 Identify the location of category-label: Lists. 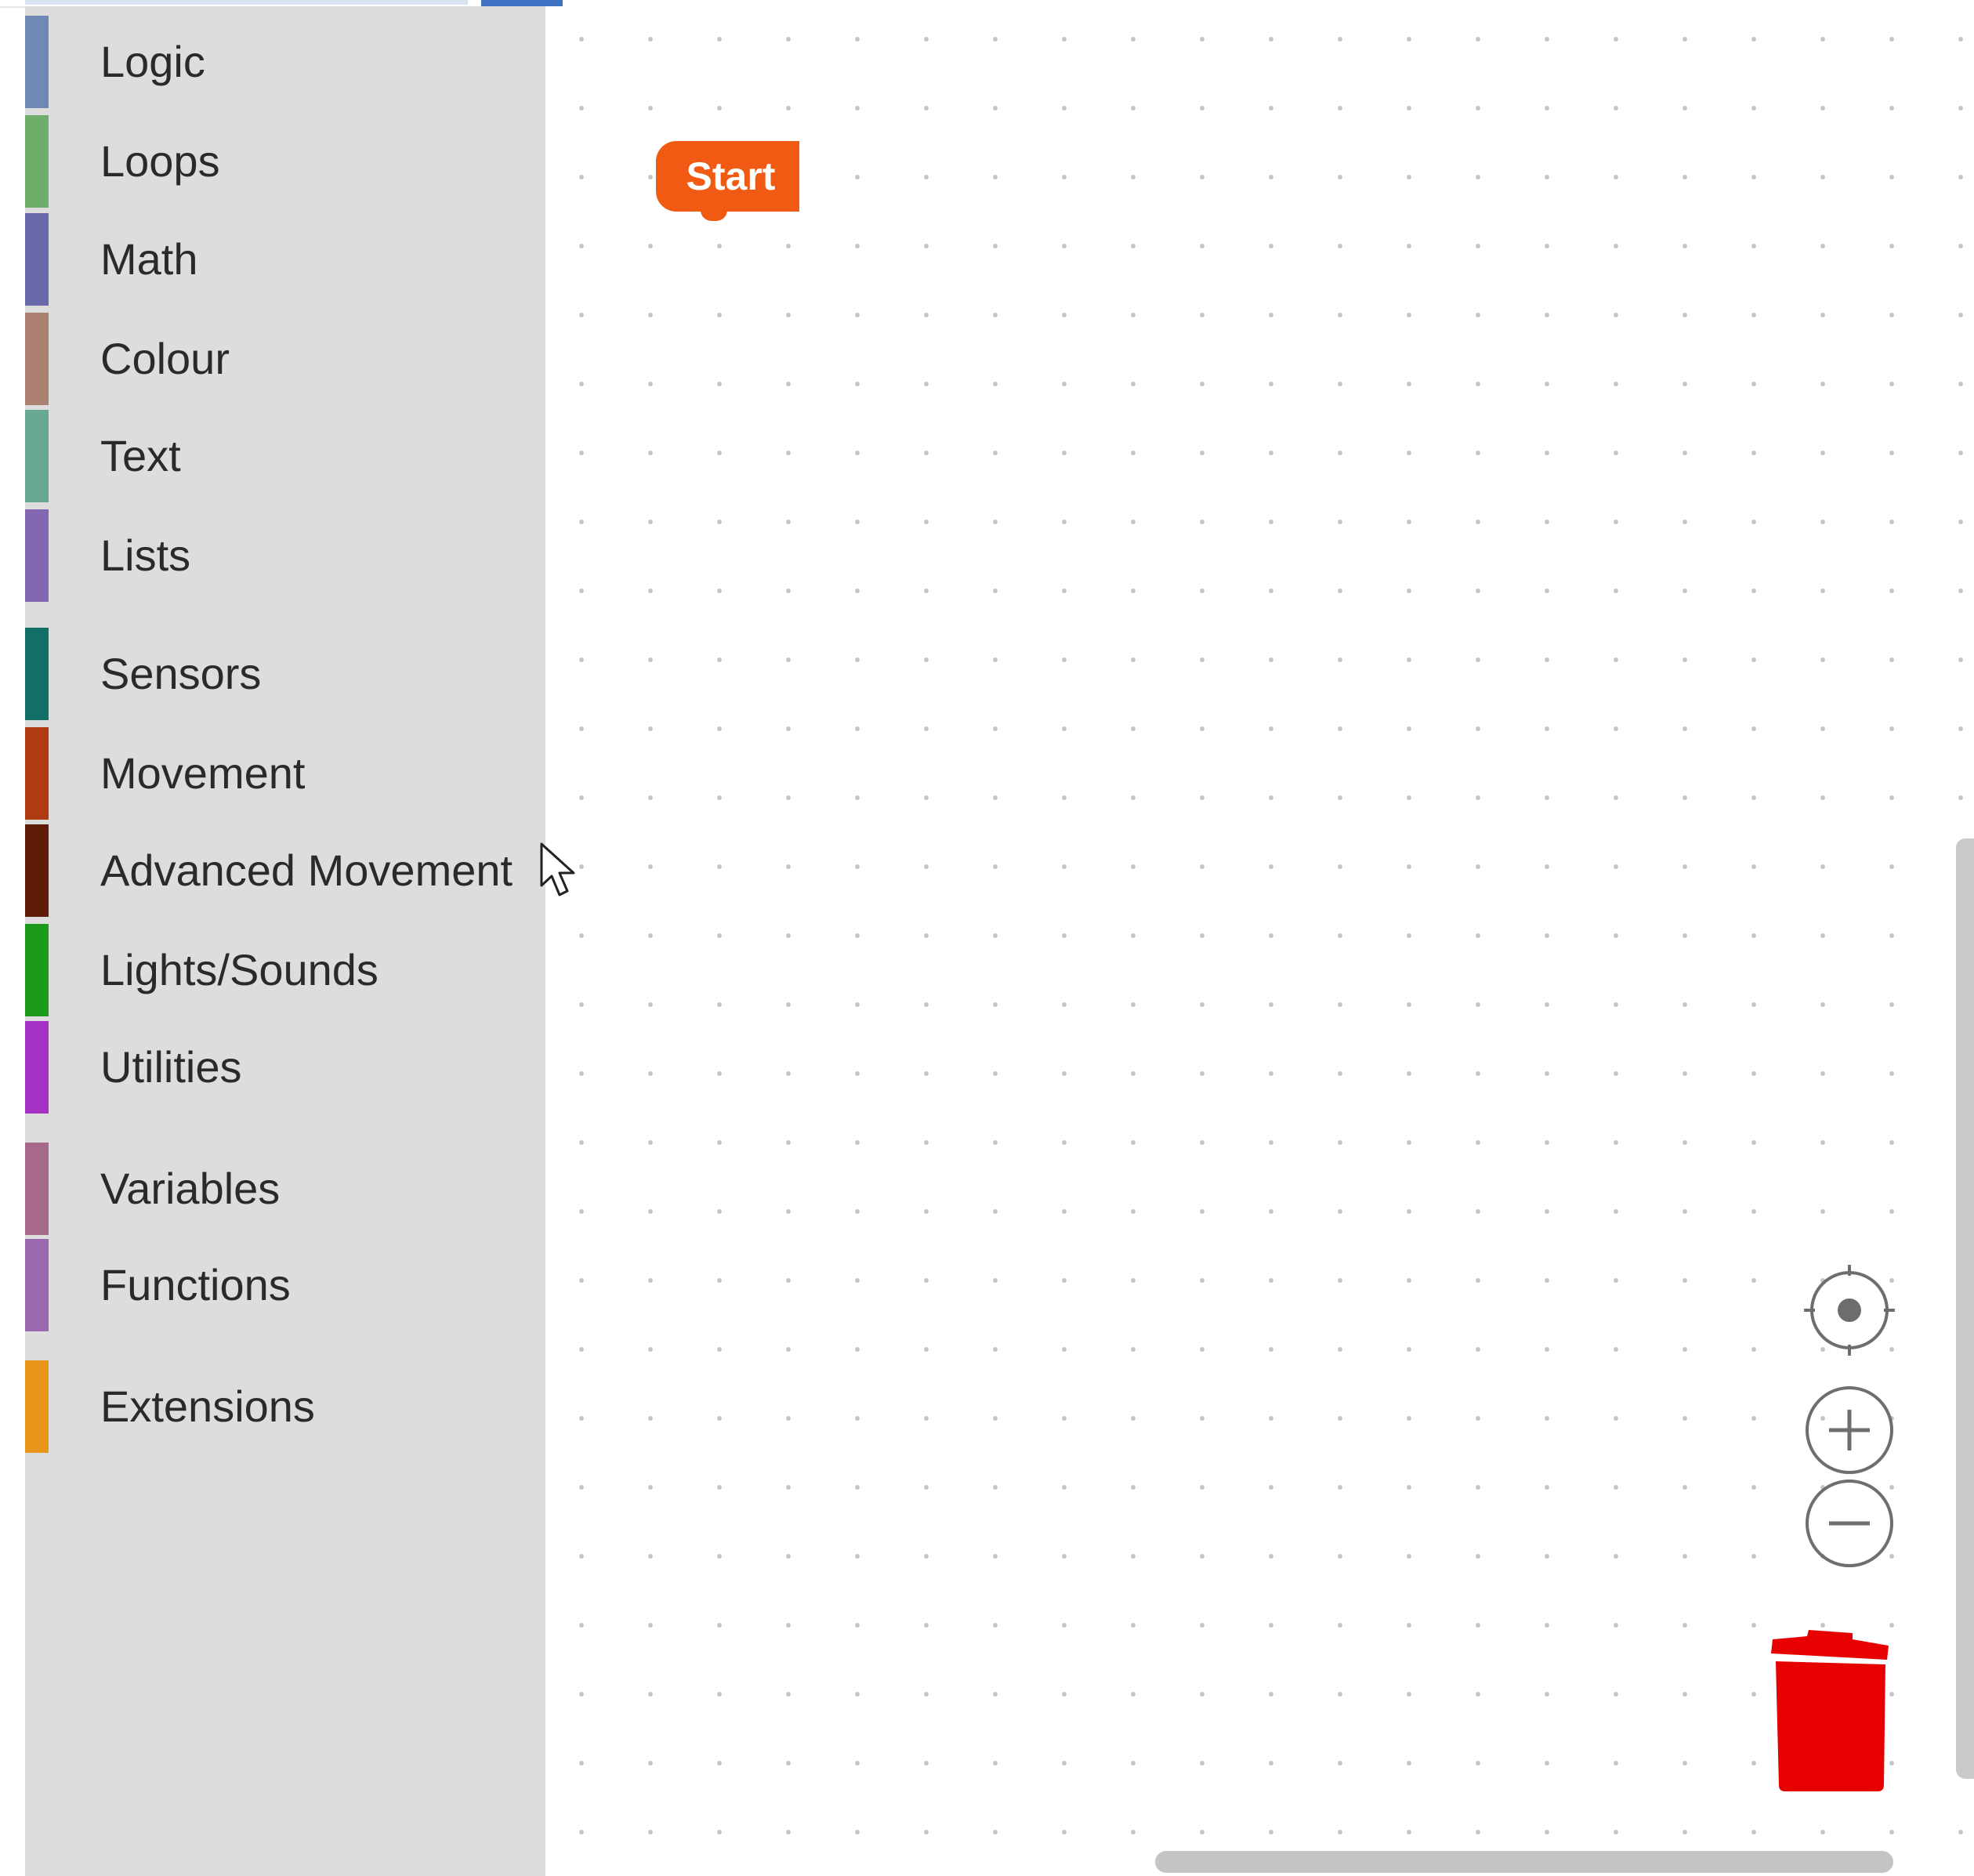
(145, 555).